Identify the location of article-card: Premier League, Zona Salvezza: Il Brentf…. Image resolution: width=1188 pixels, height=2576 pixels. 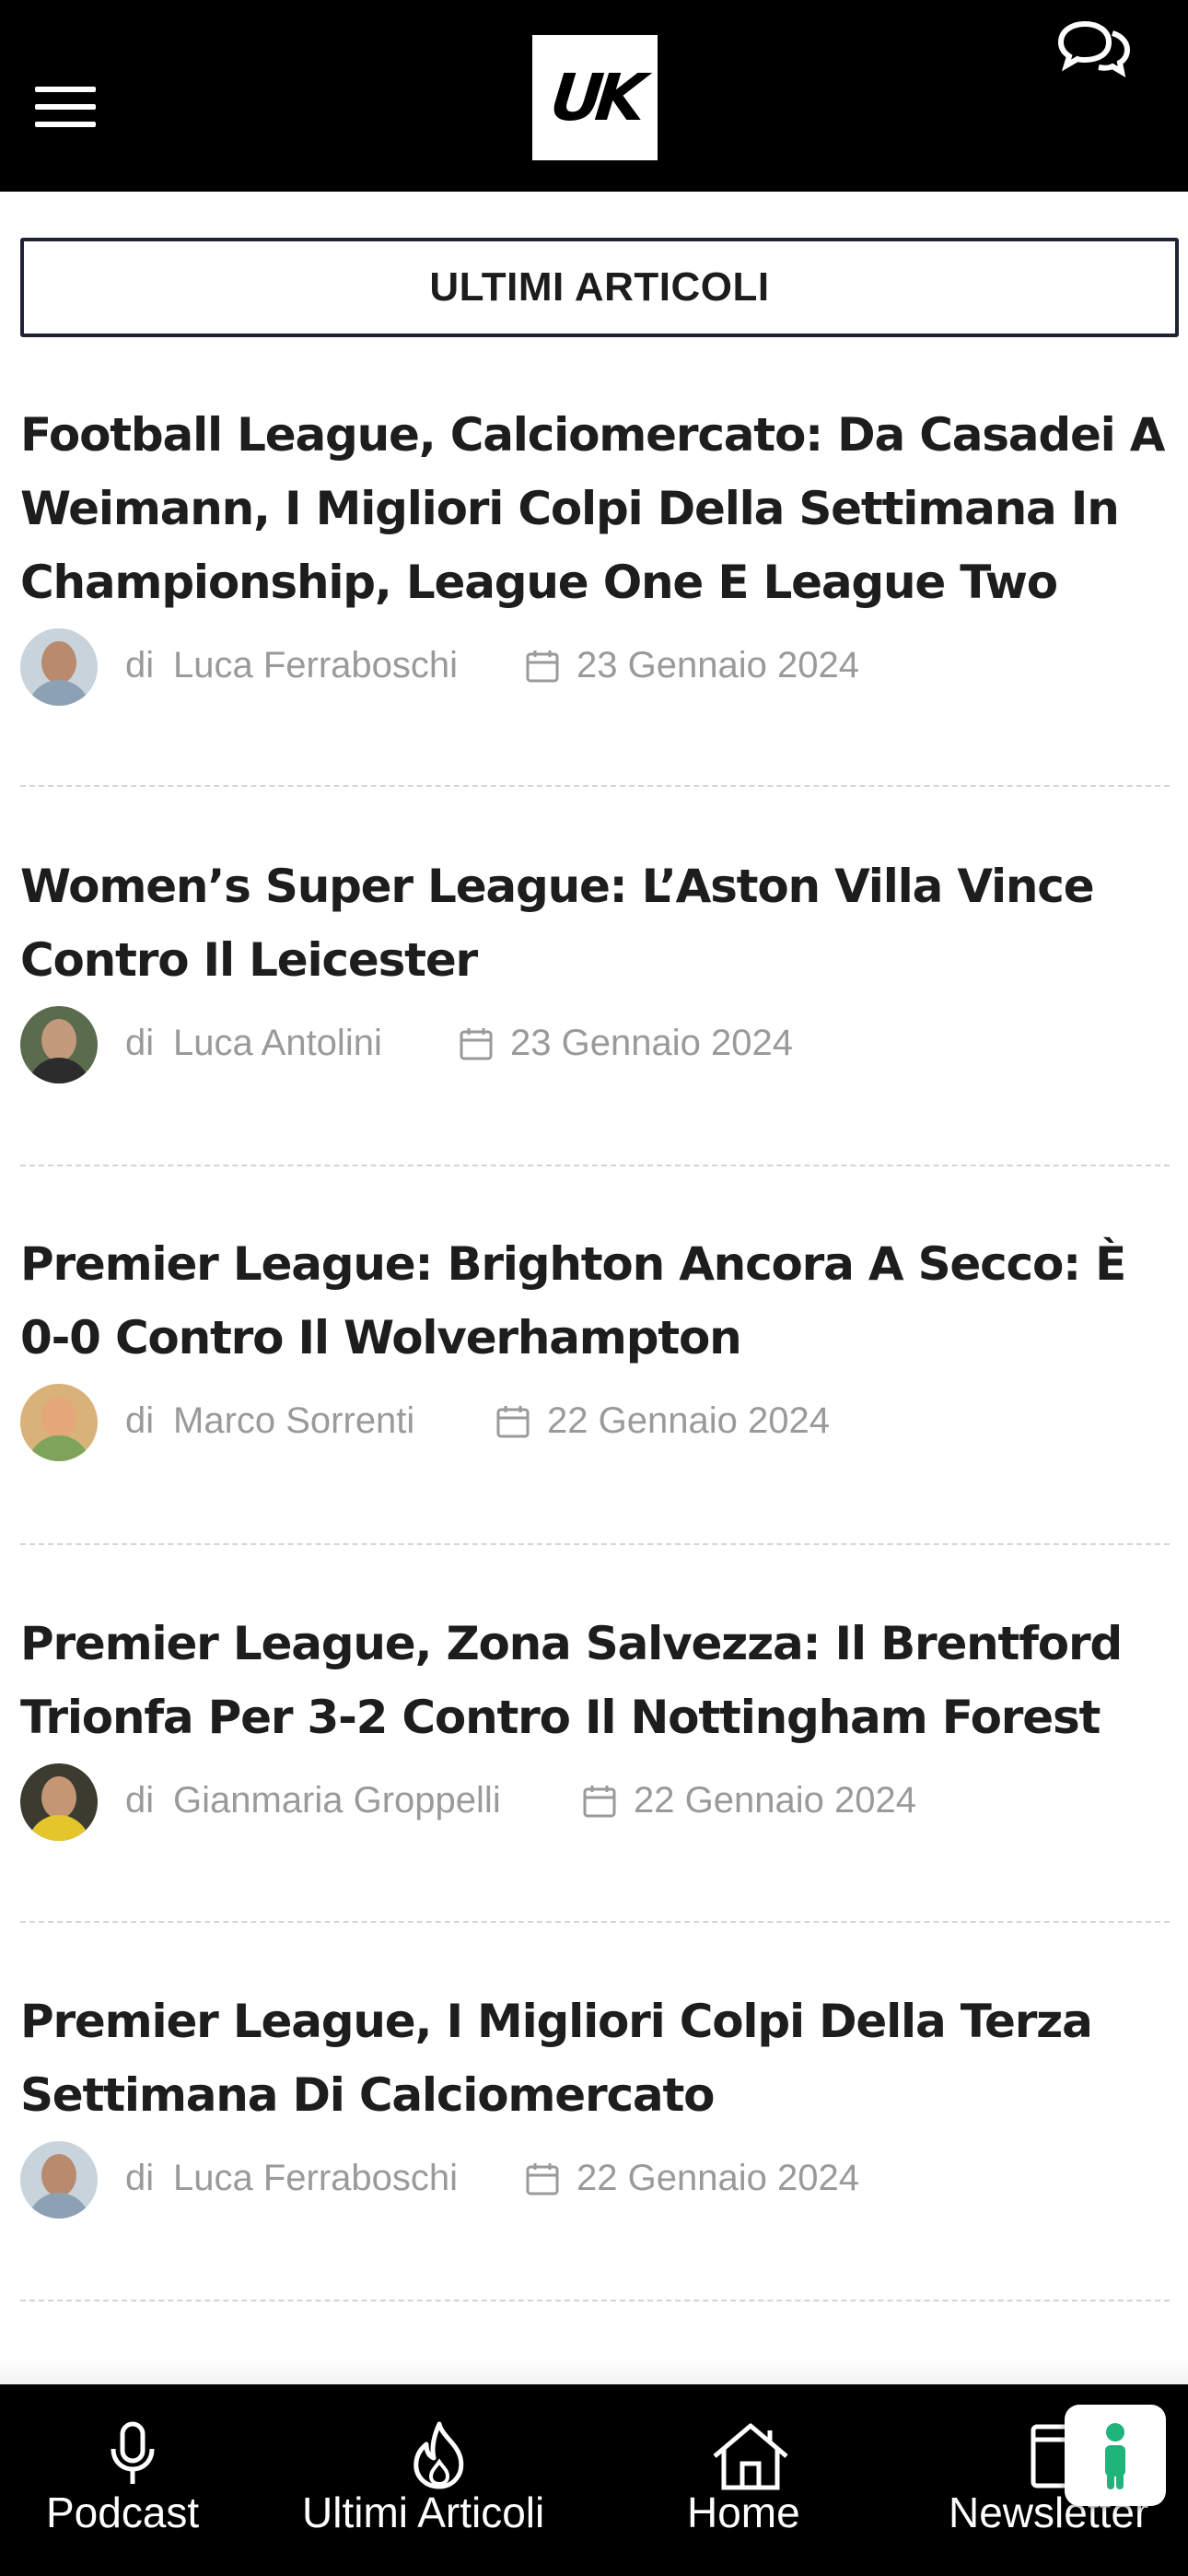
(595, 1724).